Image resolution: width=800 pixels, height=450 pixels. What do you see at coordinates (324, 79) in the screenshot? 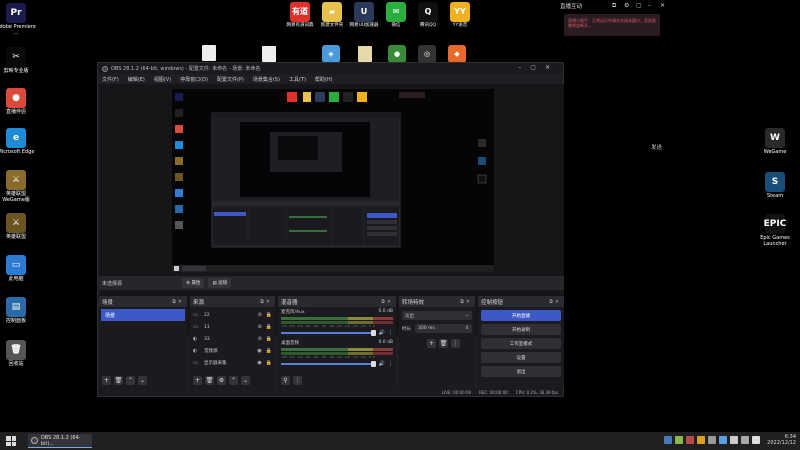
I see `menu-item: 帮助(H)` at bounding box center [324, 79].